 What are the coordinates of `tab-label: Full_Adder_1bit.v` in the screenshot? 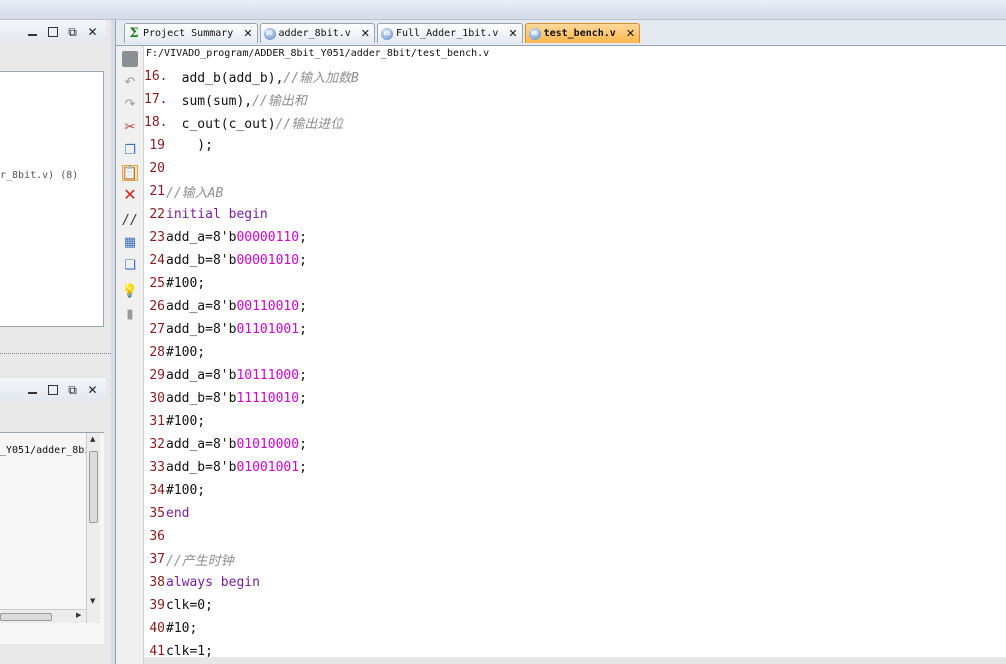 It's located at (447, 33).